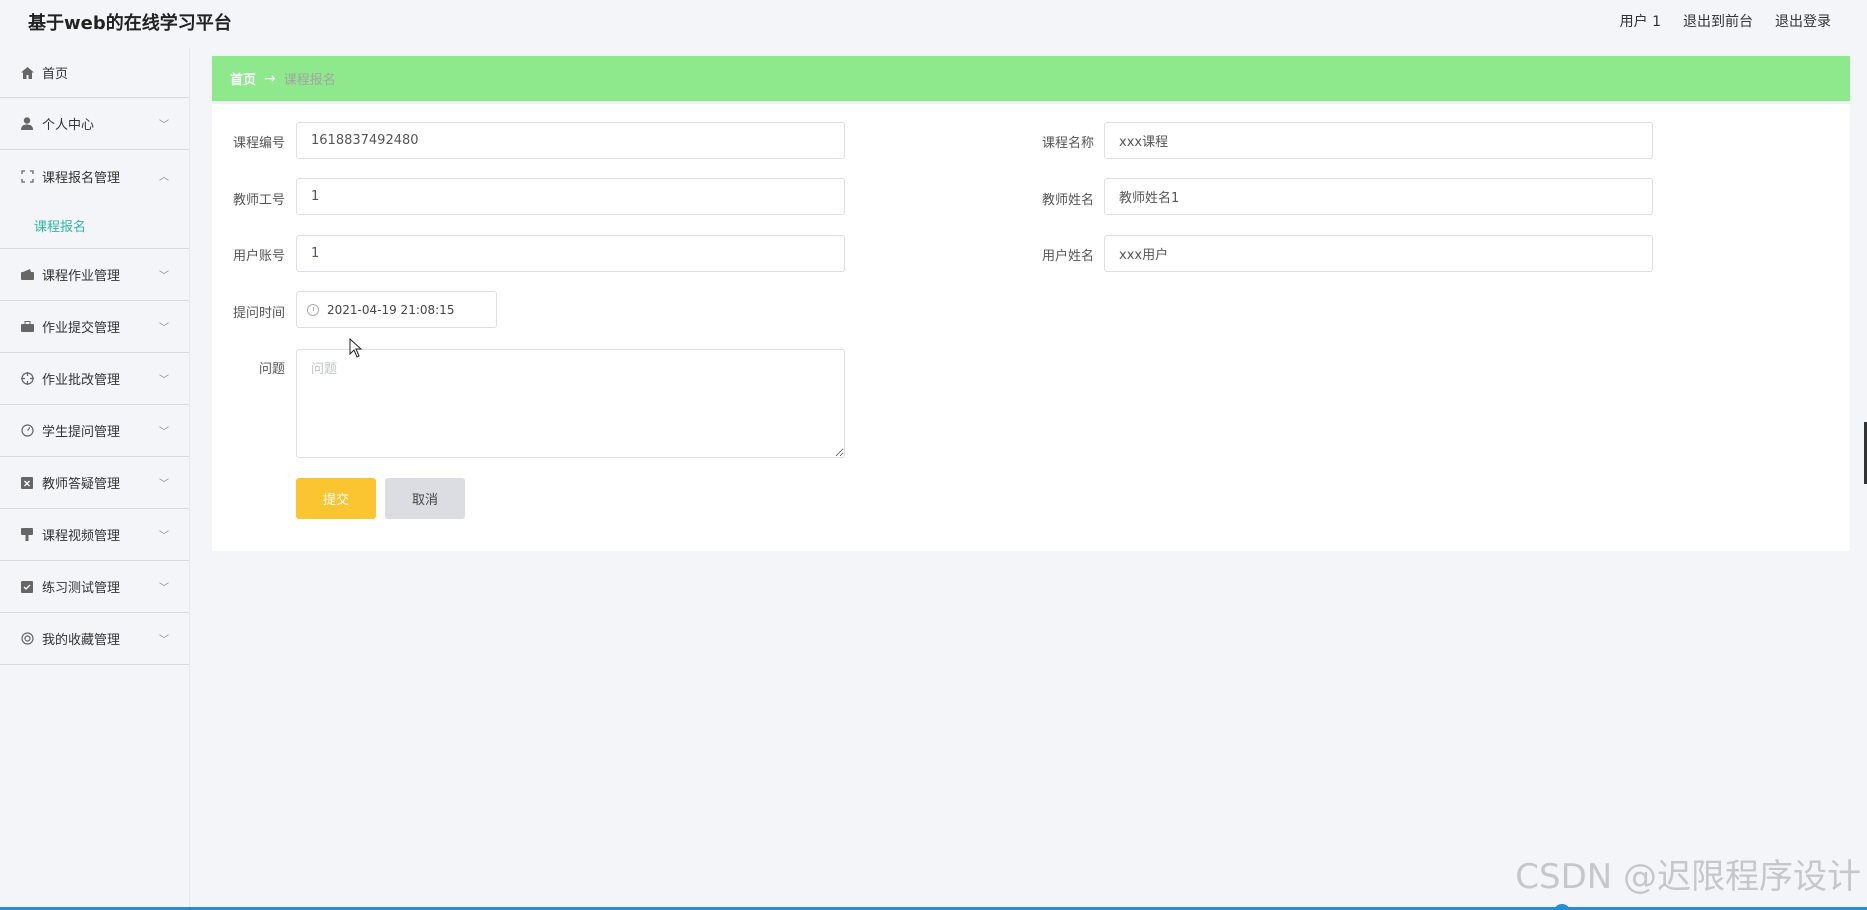  Describe the element at coordinates (933, 21) in the screenshot. I see `app-header: 基于web的在线学习平台 用户 1 退出到前台 退出登录` at that location.